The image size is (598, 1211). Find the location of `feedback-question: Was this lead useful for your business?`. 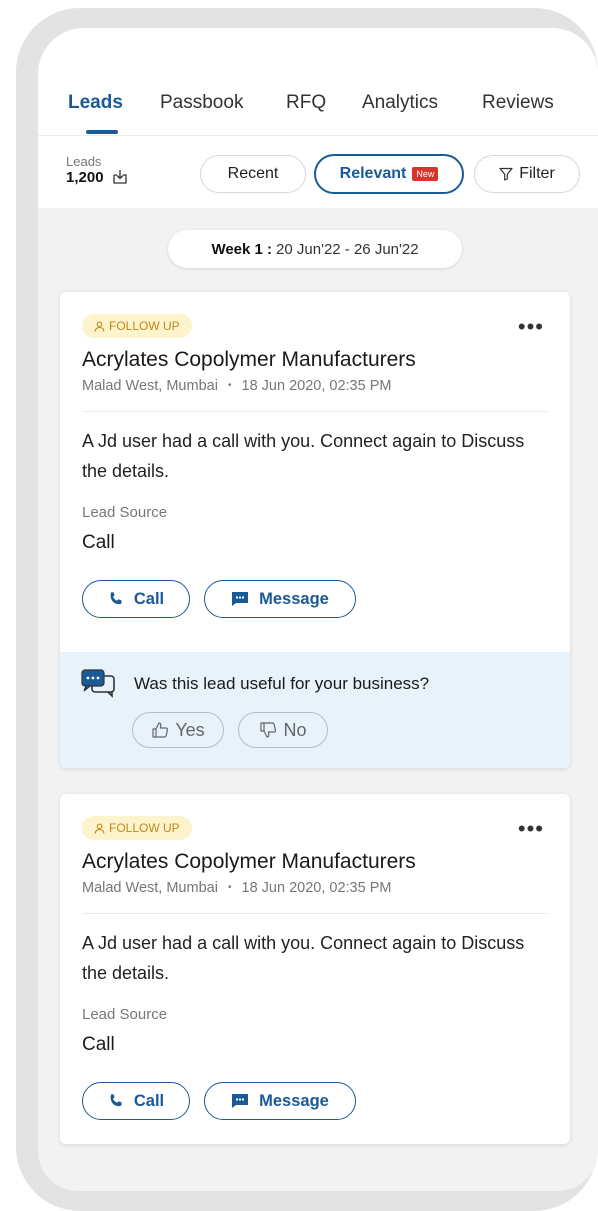

feedback-question: Was this lead useful for your business? is located at coordinates (282, 683).